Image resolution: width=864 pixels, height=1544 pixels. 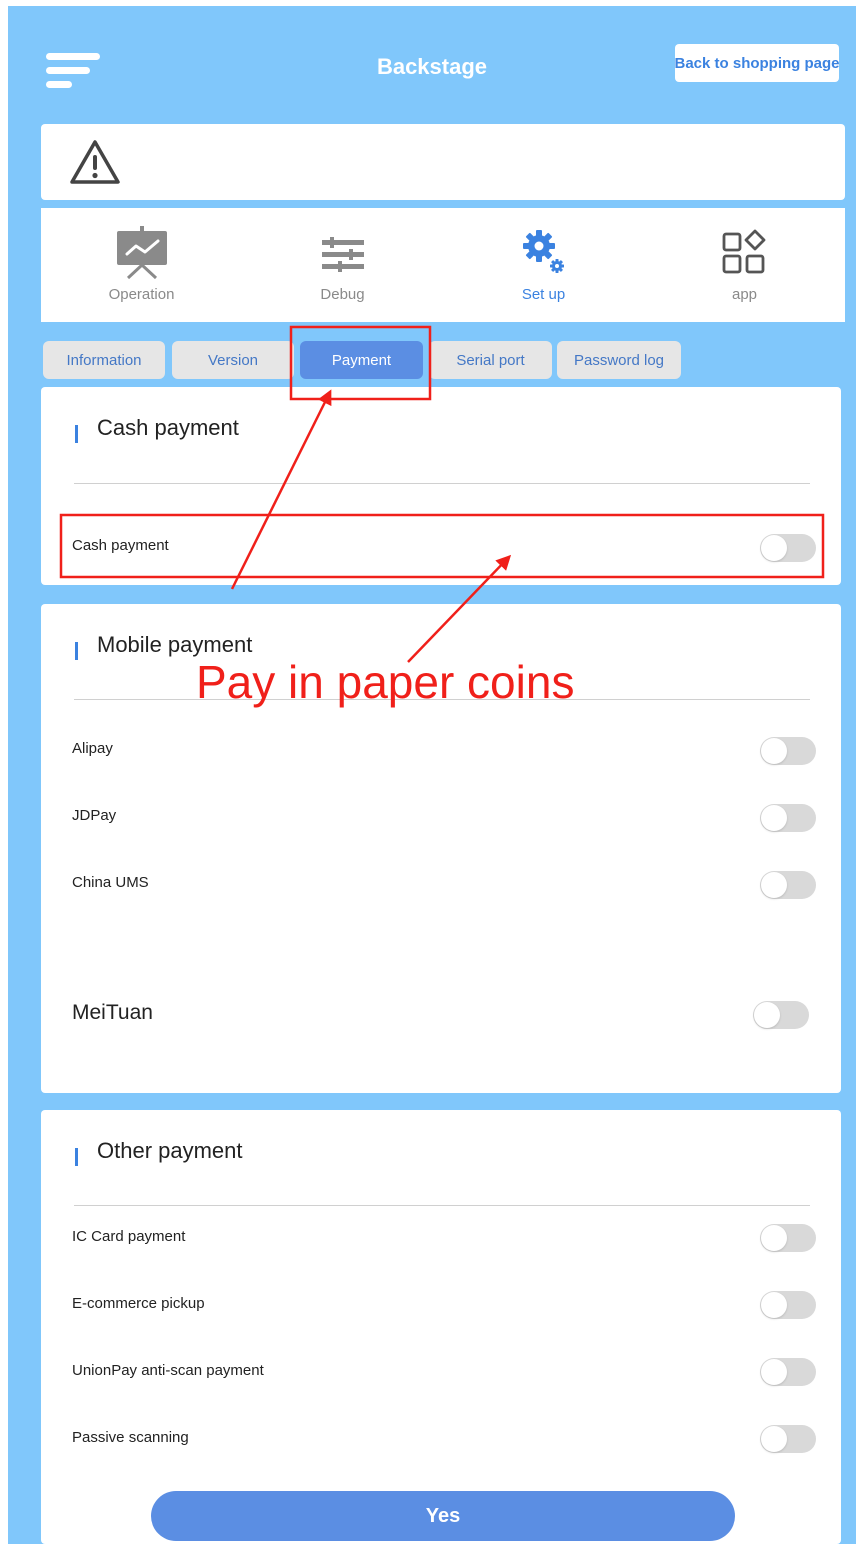 I want to click on alipay-label: Alipay, so click(x=92, y=748).